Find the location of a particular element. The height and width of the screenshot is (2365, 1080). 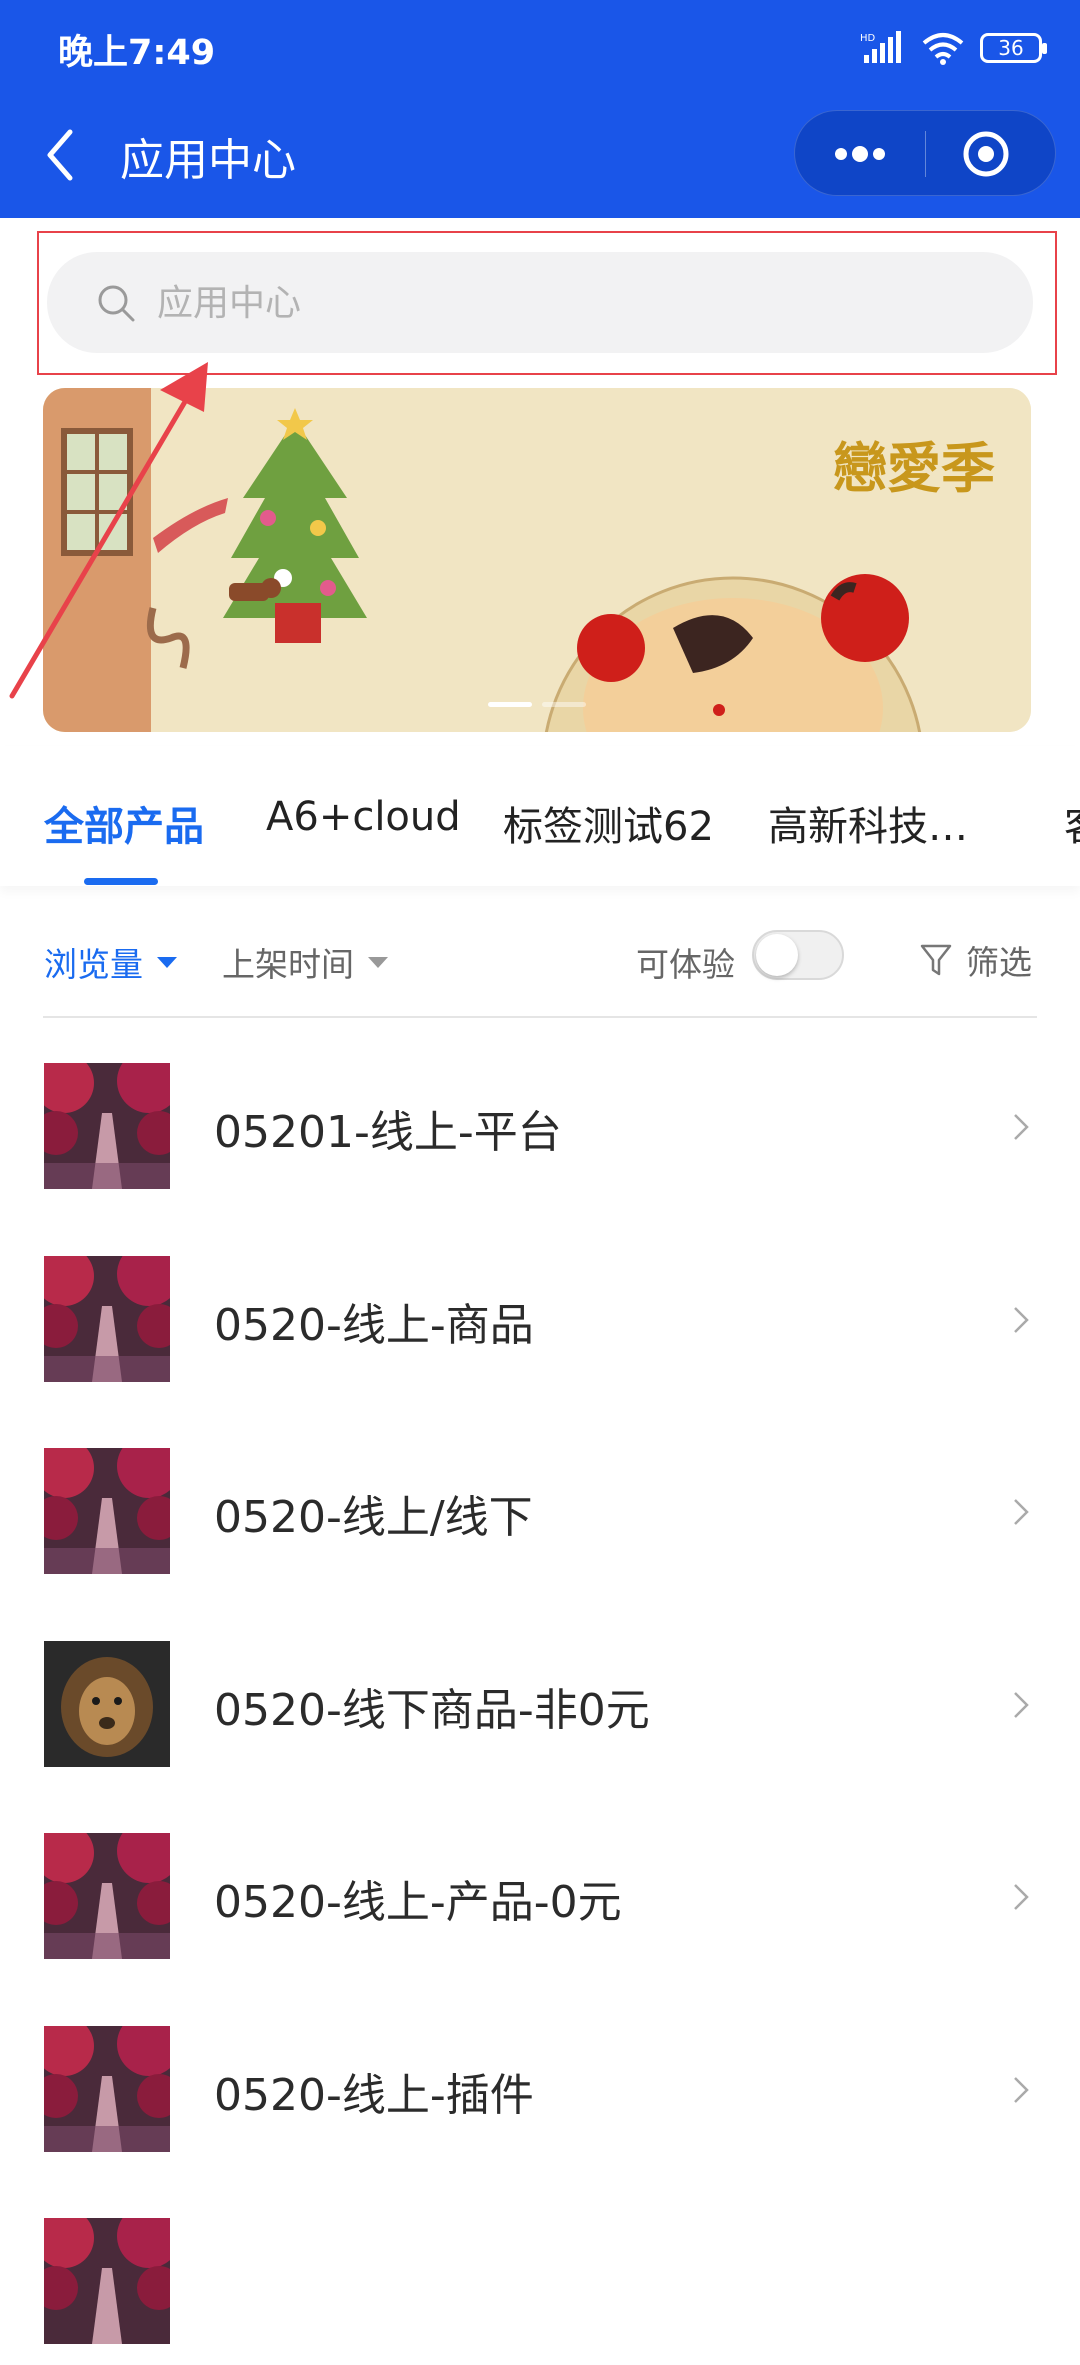

product-name: 05201-线上-平台 is located at coordinates (388, 1132).